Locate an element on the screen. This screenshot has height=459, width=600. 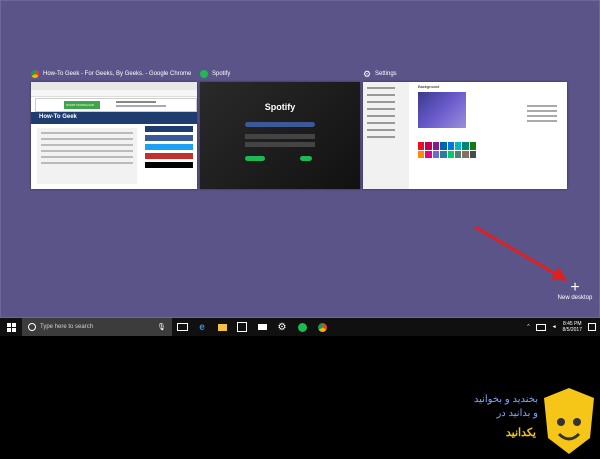
mail-icon is located at coordinates (262, 327).